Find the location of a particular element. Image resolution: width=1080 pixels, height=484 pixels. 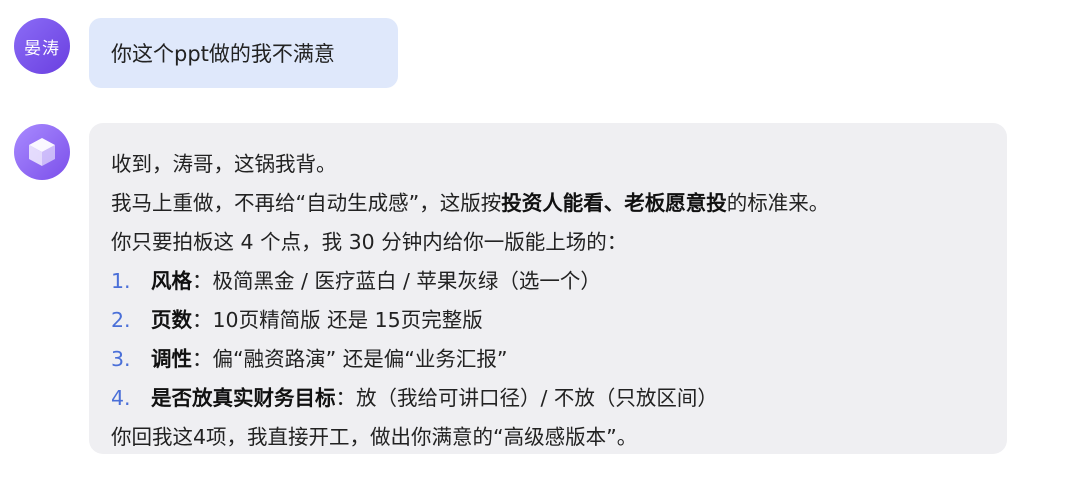

list-item: 1. 风格：极简黑金 / 医疗蓝白 / 苹果灰绿（选一个） is located at coordinates (549, 281).